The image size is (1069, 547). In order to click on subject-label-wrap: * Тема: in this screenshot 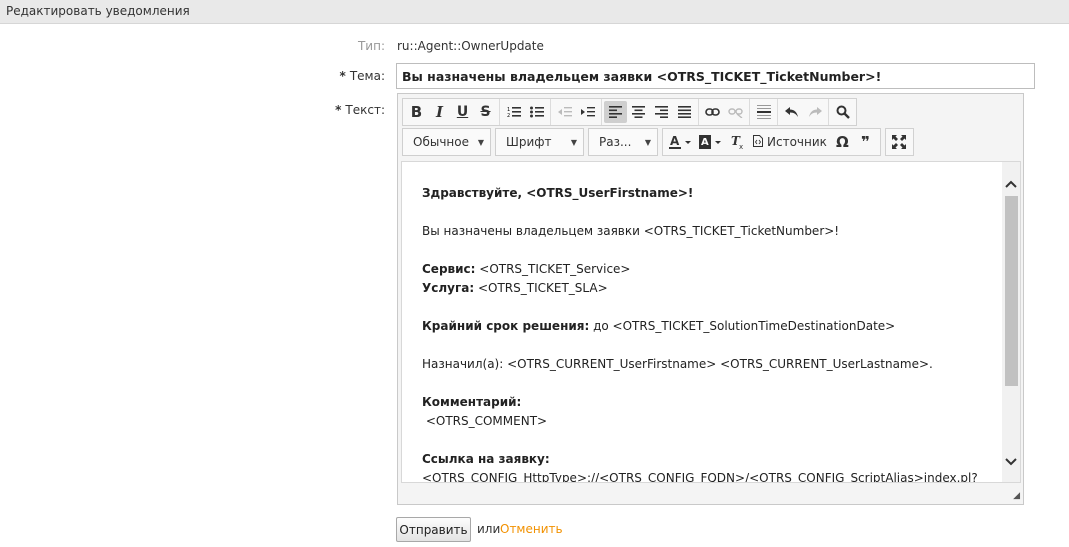, I will do `click(325, 76)`.